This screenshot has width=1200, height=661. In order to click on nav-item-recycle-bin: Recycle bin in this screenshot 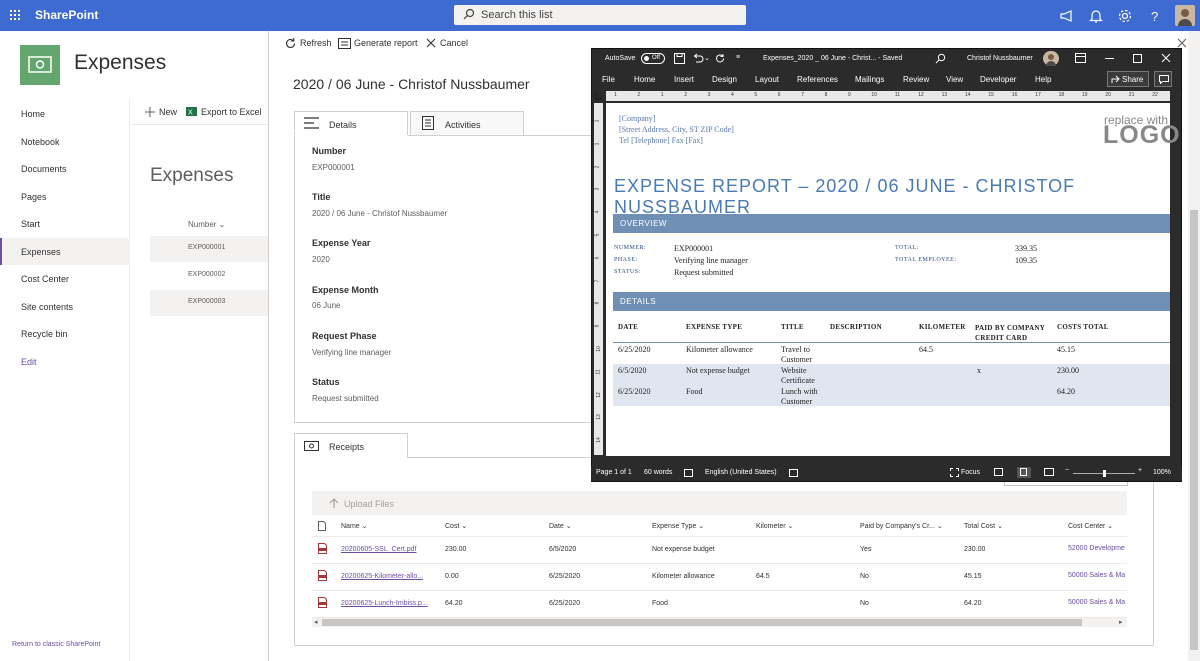, I will do `click(44, 334)`.